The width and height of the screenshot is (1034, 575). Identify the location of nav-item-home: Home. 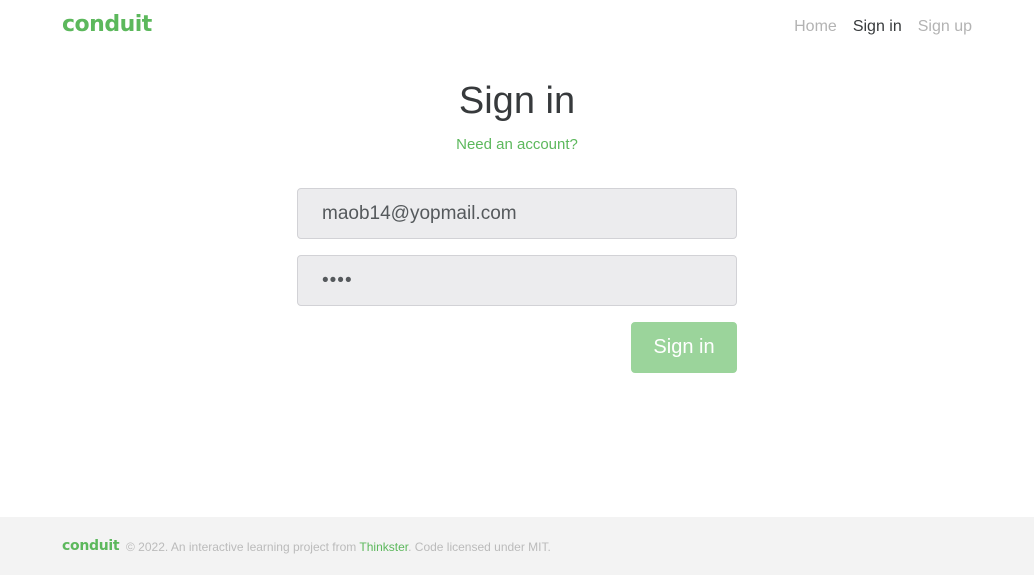
(815, 27).